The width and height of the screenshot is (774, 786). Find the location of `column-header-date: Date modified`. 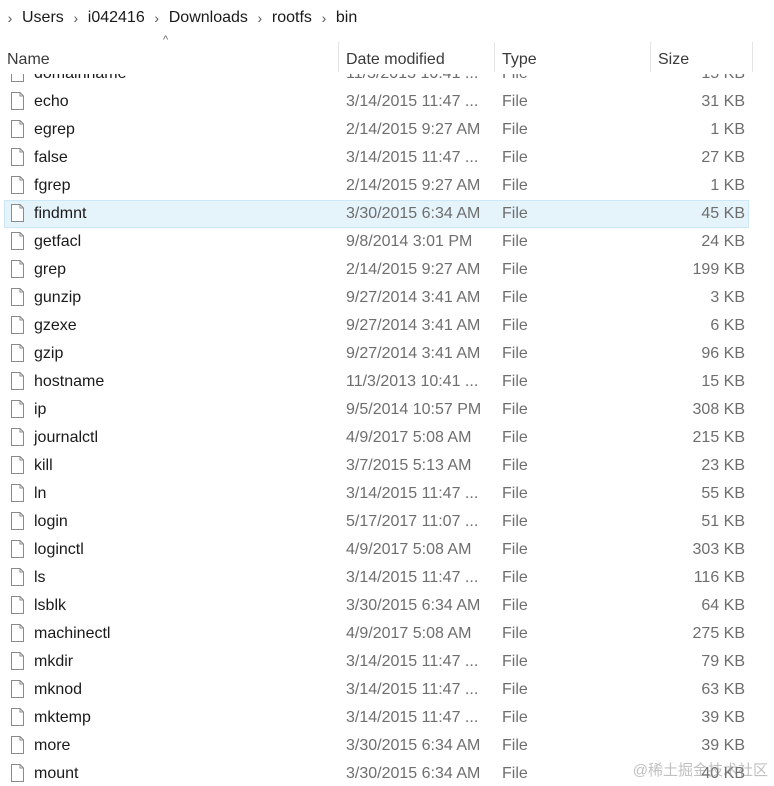

column-header-date: Date modified is located at coordinates (395, 57).